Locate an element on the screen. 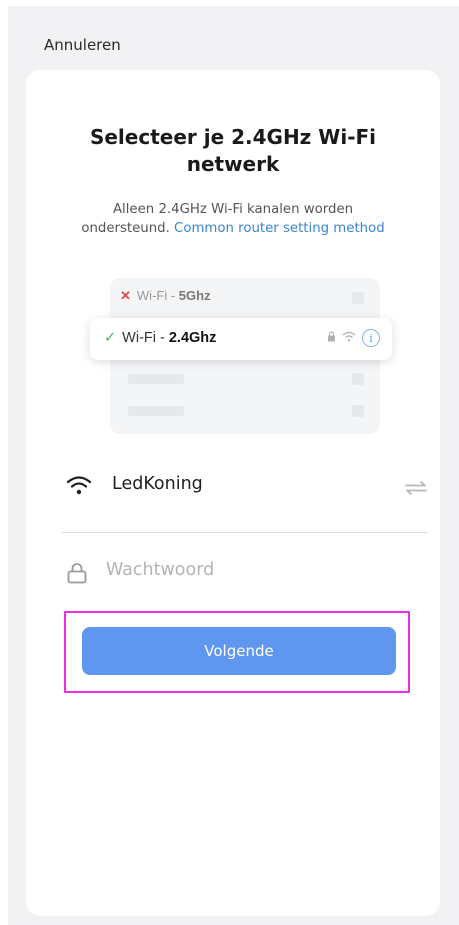  wifi-24ghz-icons: i is located at coordinates (353, 338).